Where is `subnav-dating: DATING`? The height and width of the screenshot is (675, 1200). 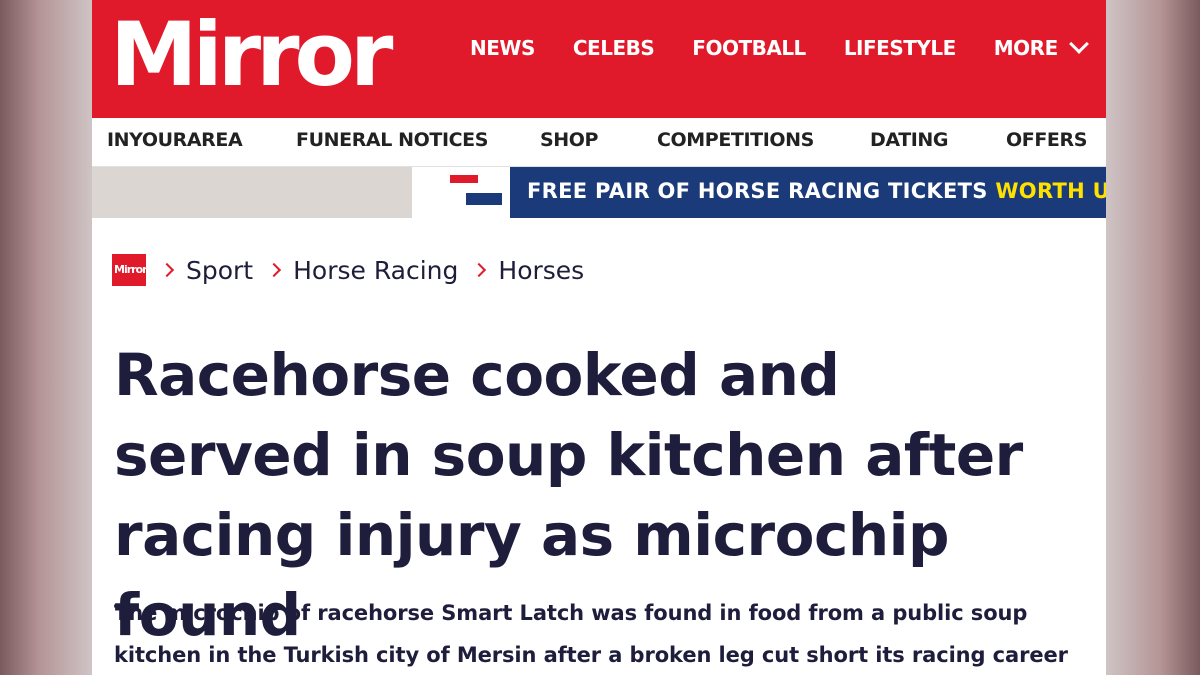
subnav-dating: DATING is located at coordinates (909, 140).